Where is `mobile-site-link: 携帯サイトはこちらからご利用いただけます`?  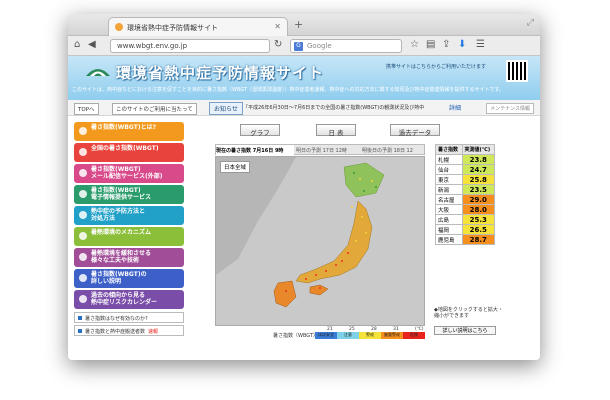
mobile-site-link: 携帯サイトはこちらからご利用いただけます is located at coordinates (436, 66).